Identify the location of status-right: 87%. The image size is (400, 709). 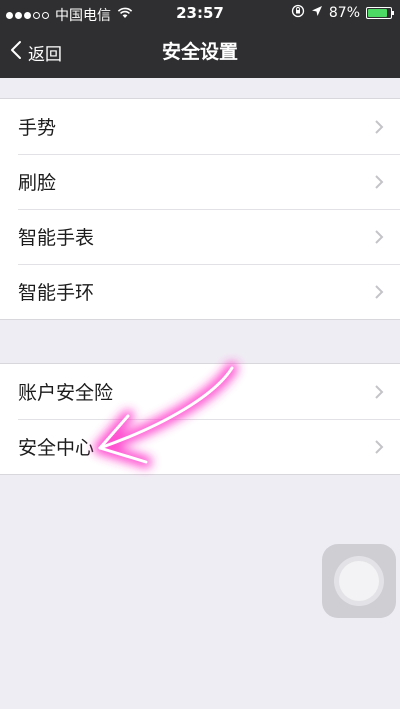
(342, 13).